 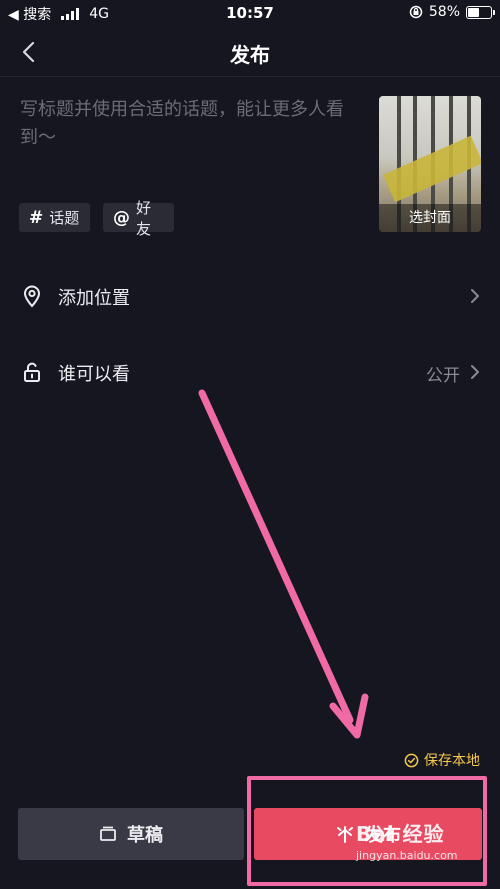 I want to click on status-bar: ◀ 搜索 4G 10:57 58%, so click(x=250, y=13).